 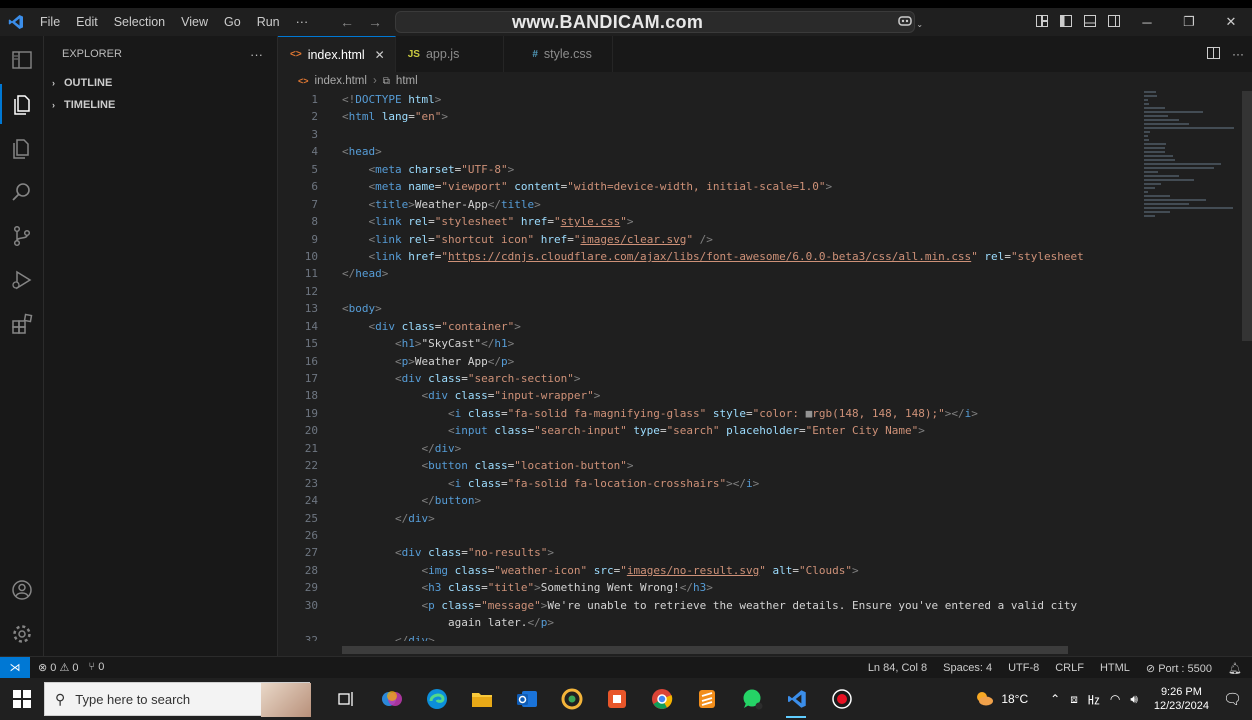 What do you see at coordinates (450, 54) in the screenshot?
I see `tab-app-js: JS app.js` at bounding box center [450, 54].